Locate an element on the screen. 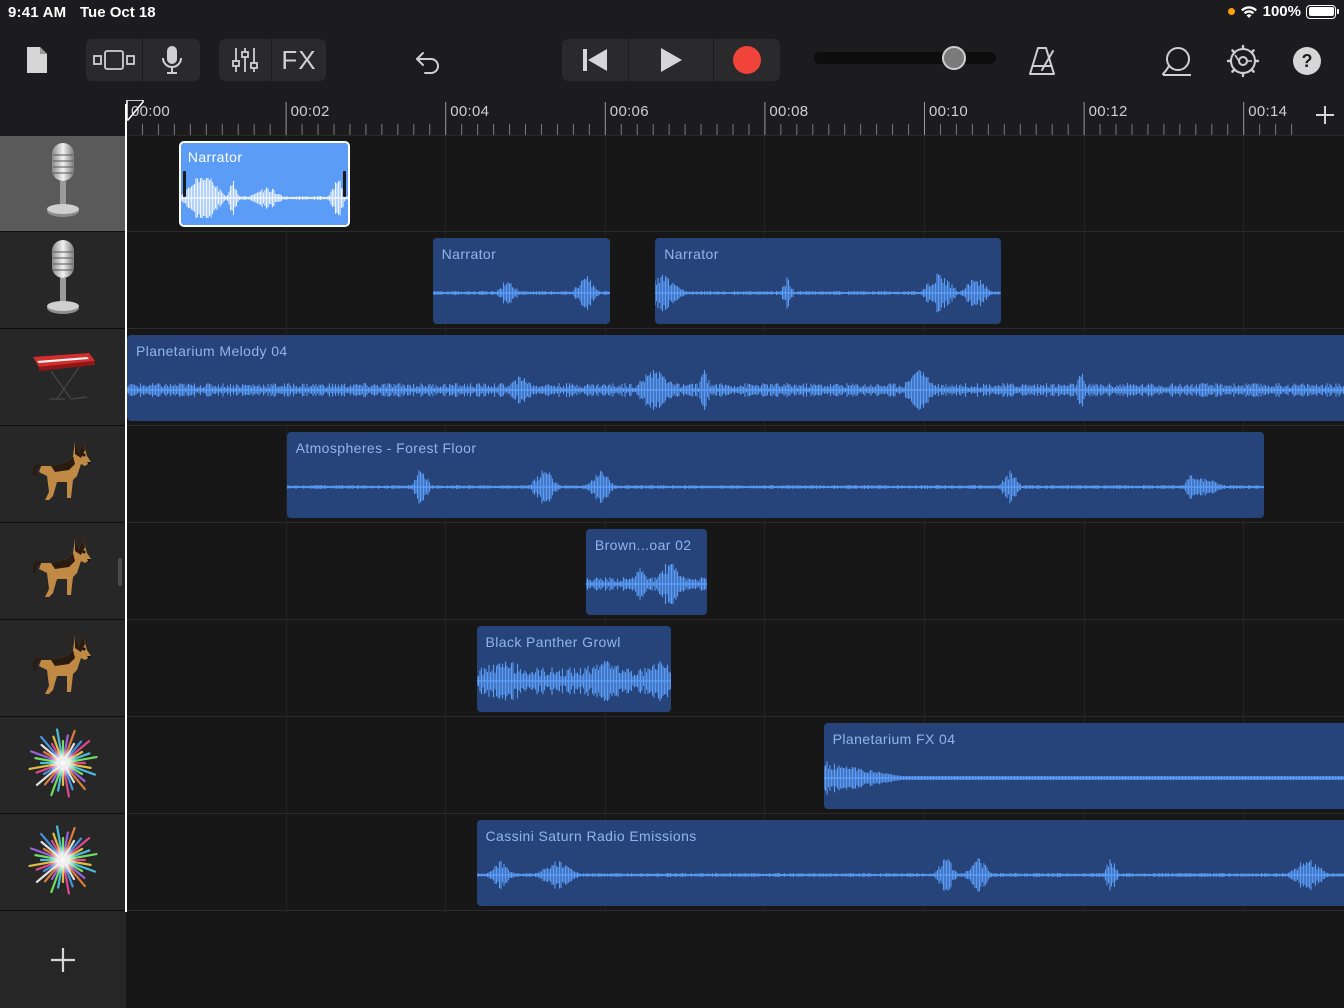 The width and height of the screenshot is (1344, 1008). tracks-view-icon is located at coordinates (114, 60).